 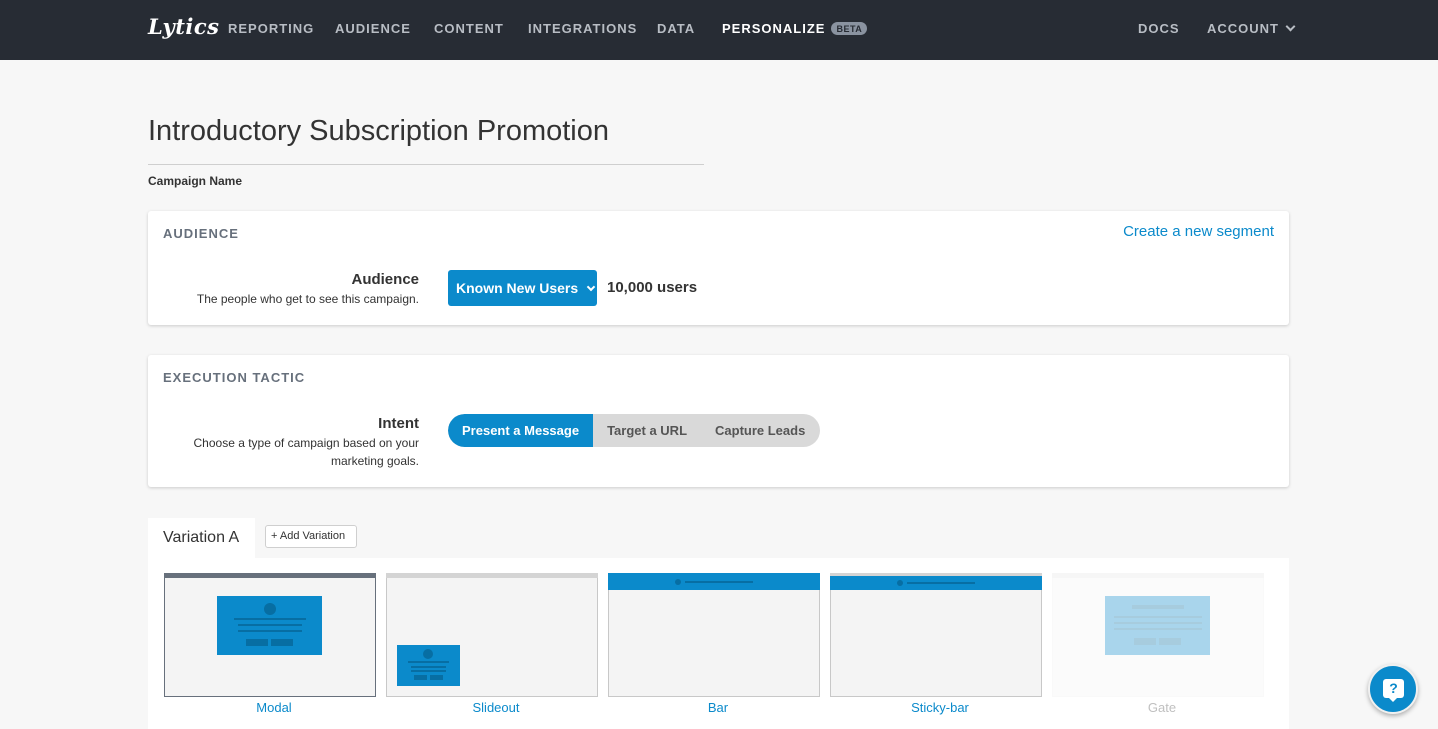 What do you see at coordinates (760, 430) in the screenshot?
I see `intent-option-capture-leads: Capture Leads` at bounding box center [760, 430].